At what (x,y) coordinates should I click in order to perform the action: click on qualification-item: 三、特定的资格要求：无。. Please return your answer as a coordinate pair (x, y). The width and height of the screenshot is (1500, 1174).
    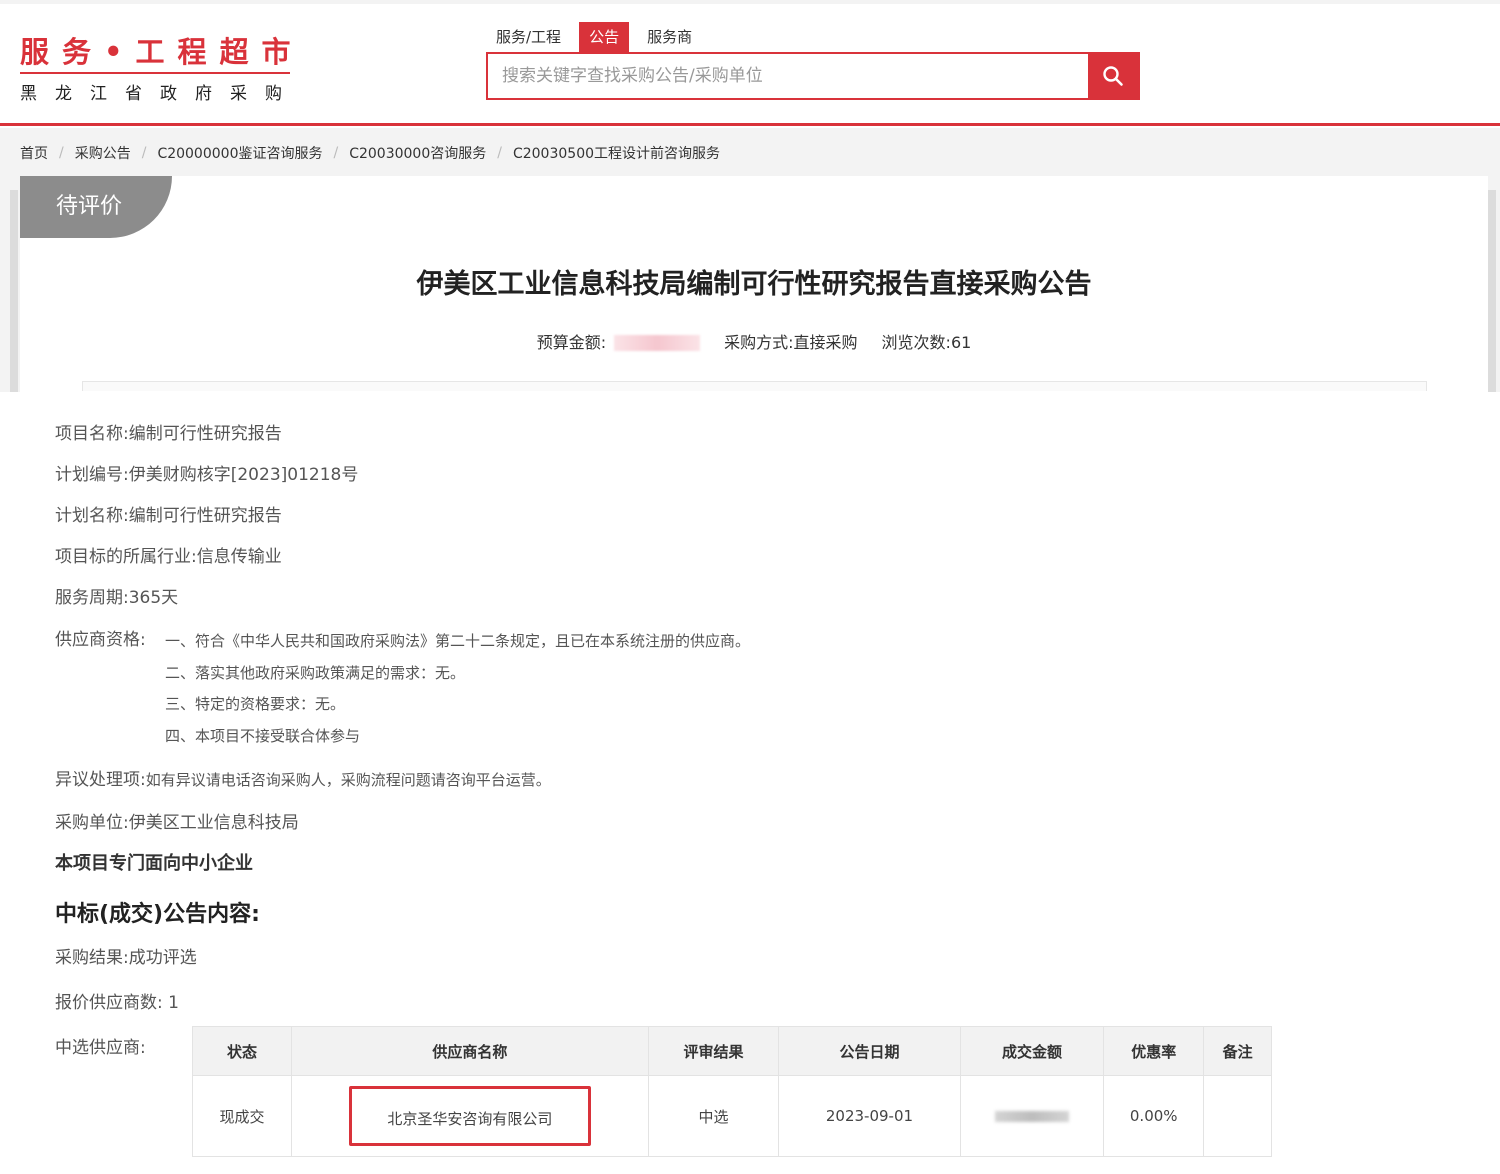
    Looking at the image, I should click on (255, 704).